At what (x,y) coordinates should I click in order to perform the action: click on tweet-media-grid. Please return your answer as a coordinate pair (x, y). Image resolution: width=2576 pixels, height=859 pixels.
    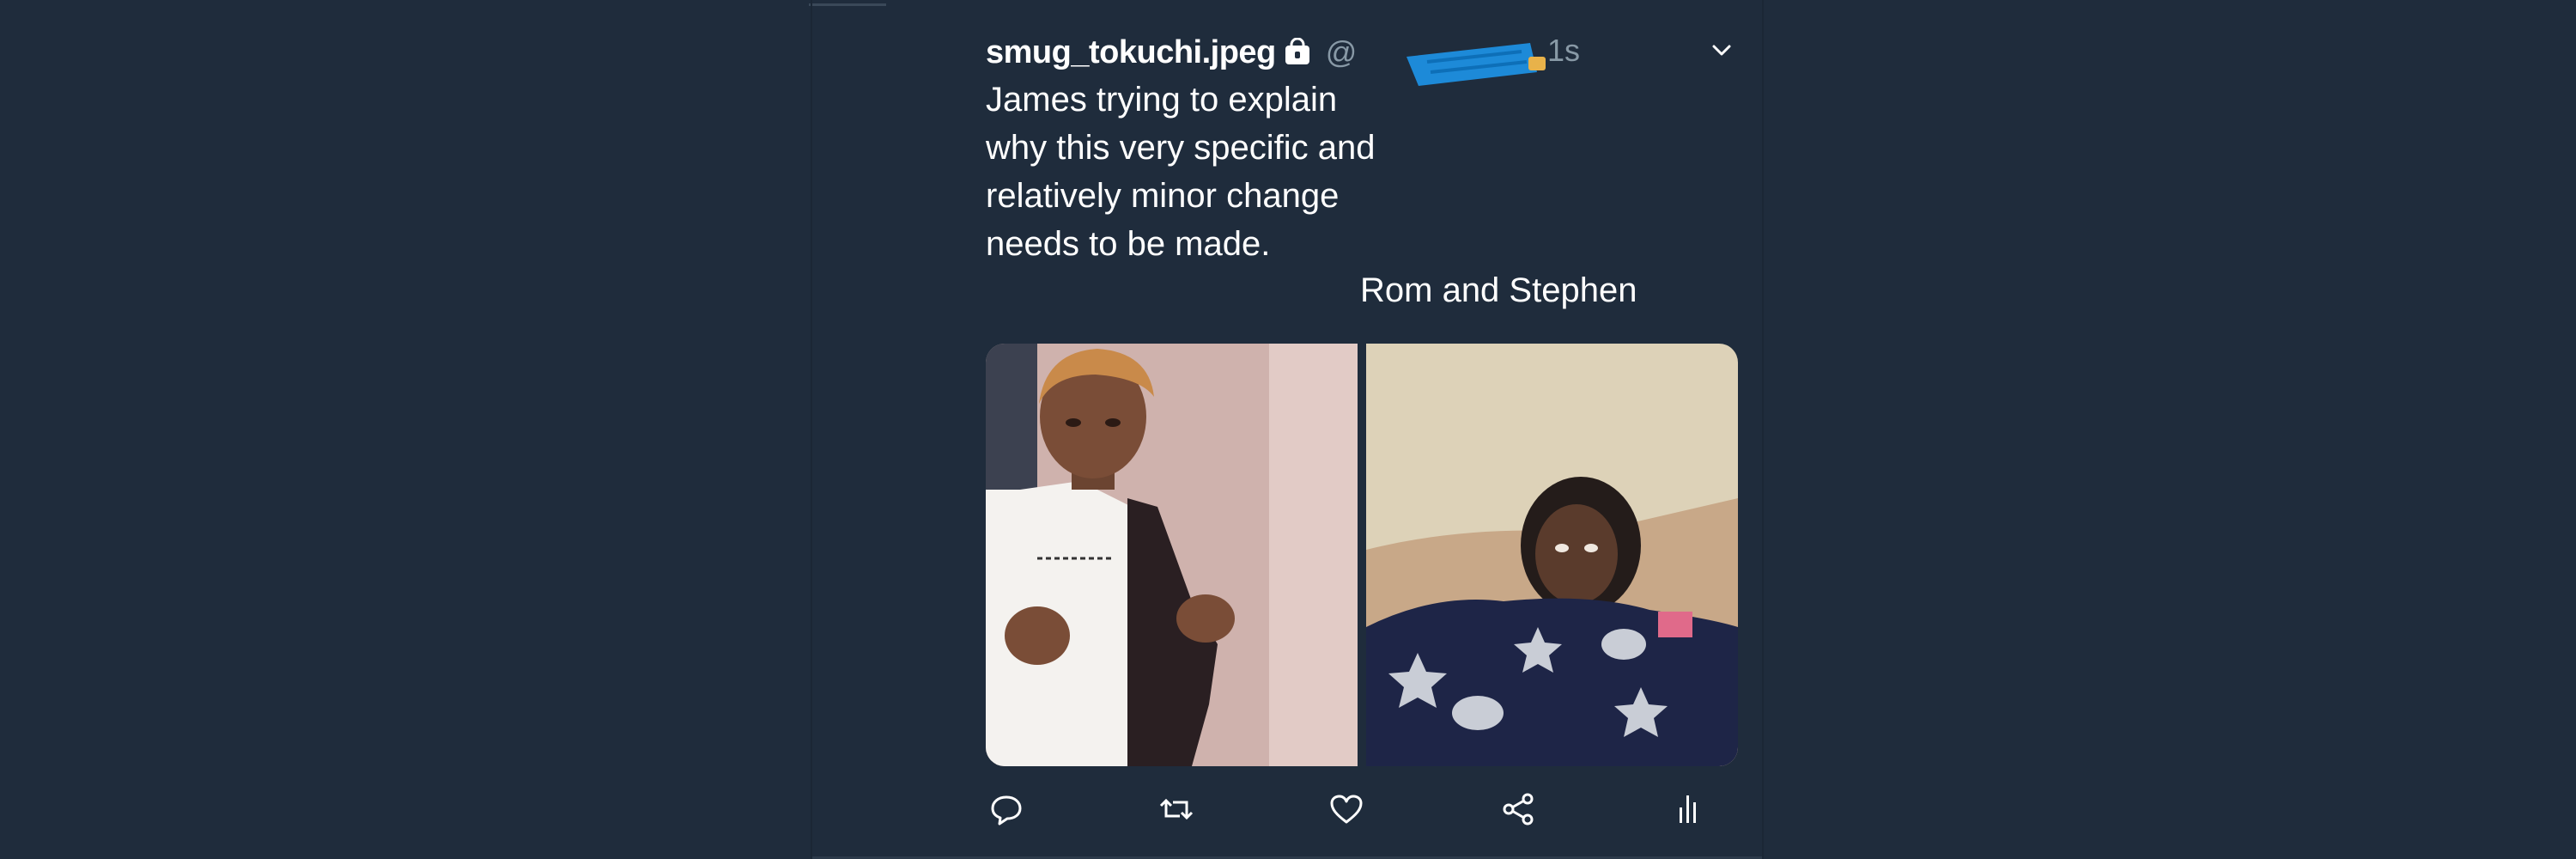
    Looking at the image, I should click on (1362, 555).